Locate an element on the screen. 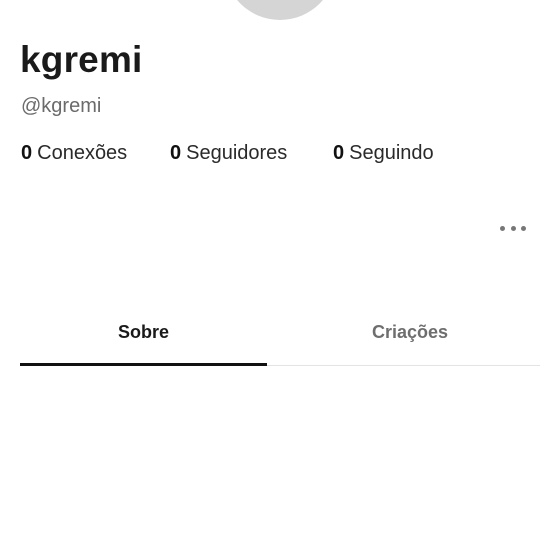  more-options-button is located at coordinates (513, 228).